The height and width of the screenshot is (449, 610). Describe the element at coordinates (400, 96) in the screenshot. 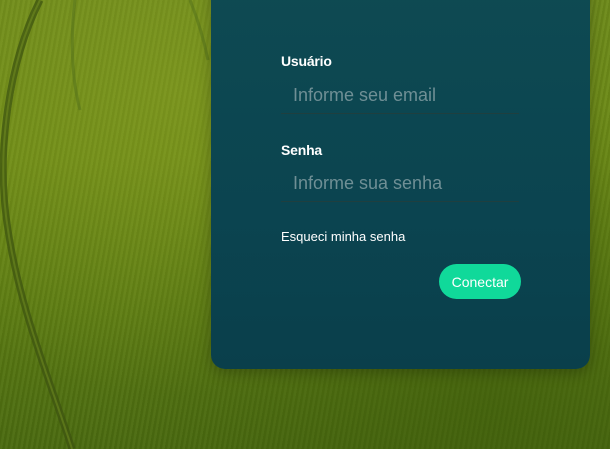

I see `email-field` at that location.